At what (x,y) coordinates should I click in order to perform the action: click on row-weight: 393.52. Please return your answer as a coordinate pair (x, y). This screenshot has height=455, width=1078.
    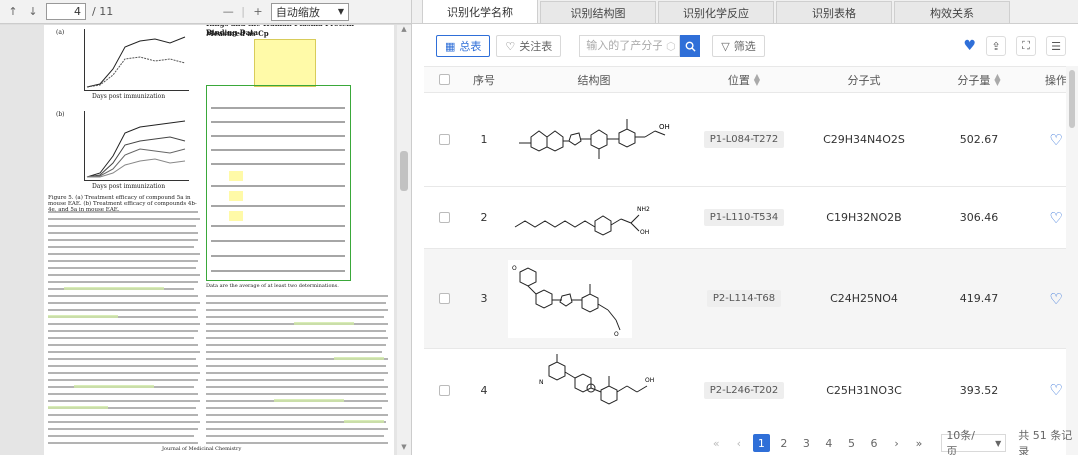
    Looking at the image, I should click on (979, 390).